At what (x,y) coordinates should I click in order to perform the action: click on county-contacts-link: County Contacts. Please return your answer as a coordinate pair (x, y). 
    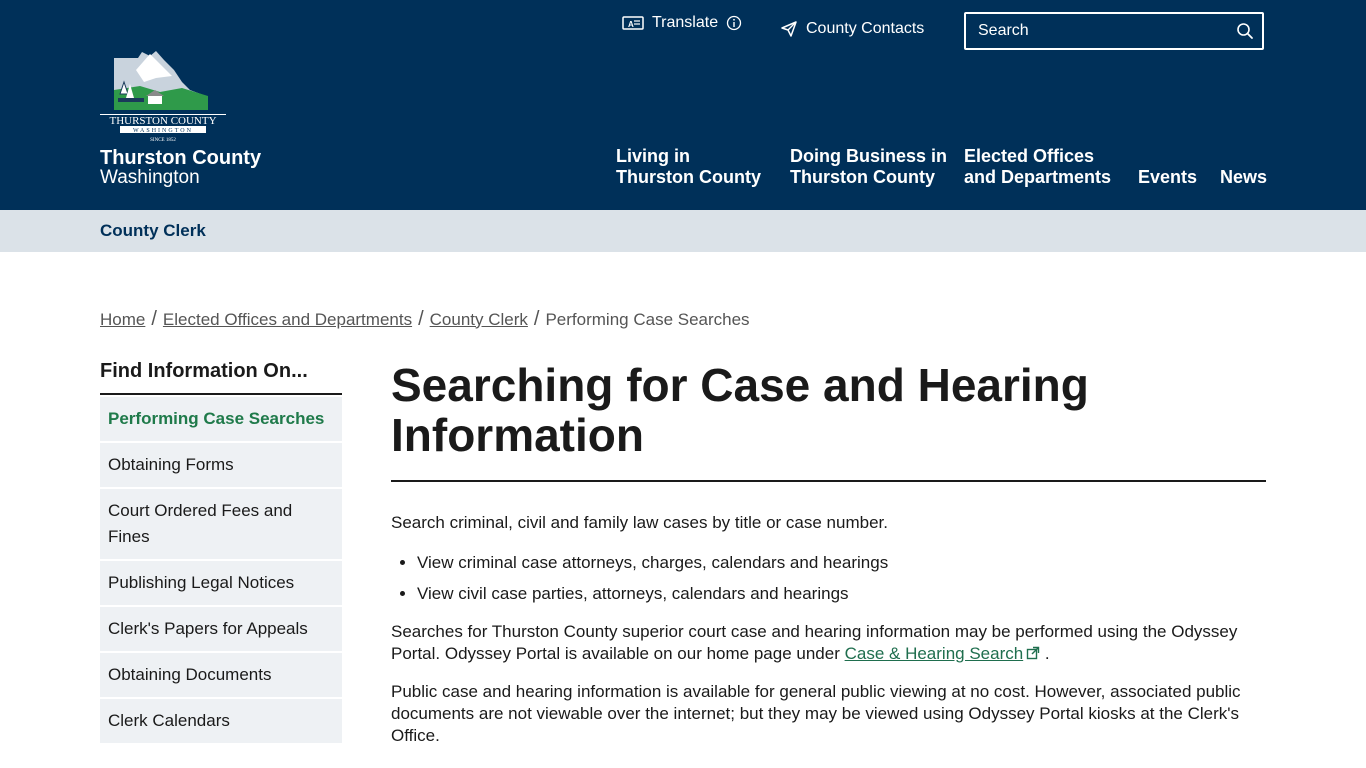
    Looking at the image, I should click on (852, 29).